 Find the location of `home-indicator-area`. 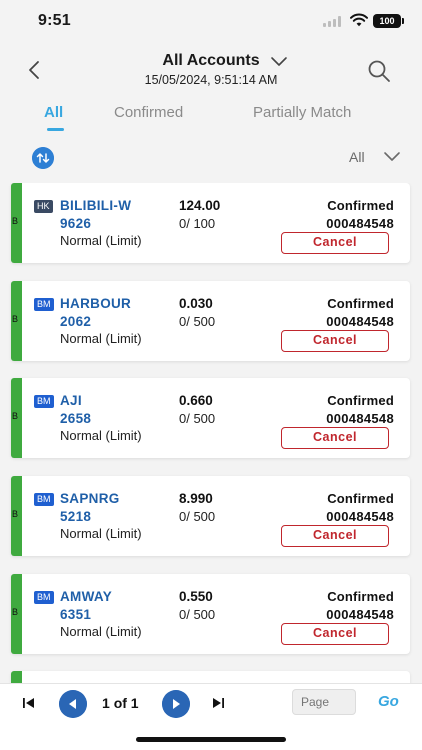

home-indicator-area is located at coordinates (211, 735).